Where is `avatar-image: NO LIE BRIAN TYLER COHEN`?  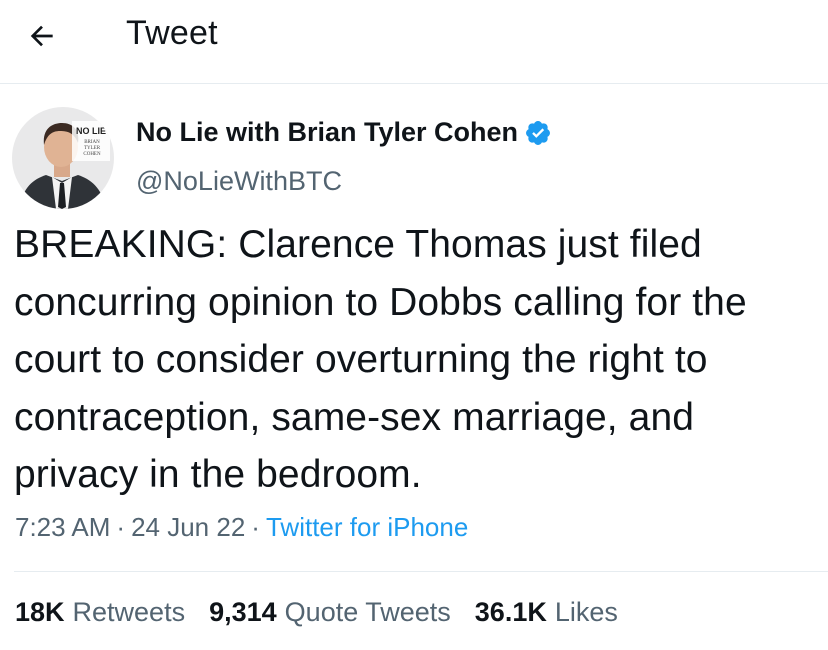
avatar-image: NO LIE BRIAN TYLER COHEN is located at coordinates (63, 158).